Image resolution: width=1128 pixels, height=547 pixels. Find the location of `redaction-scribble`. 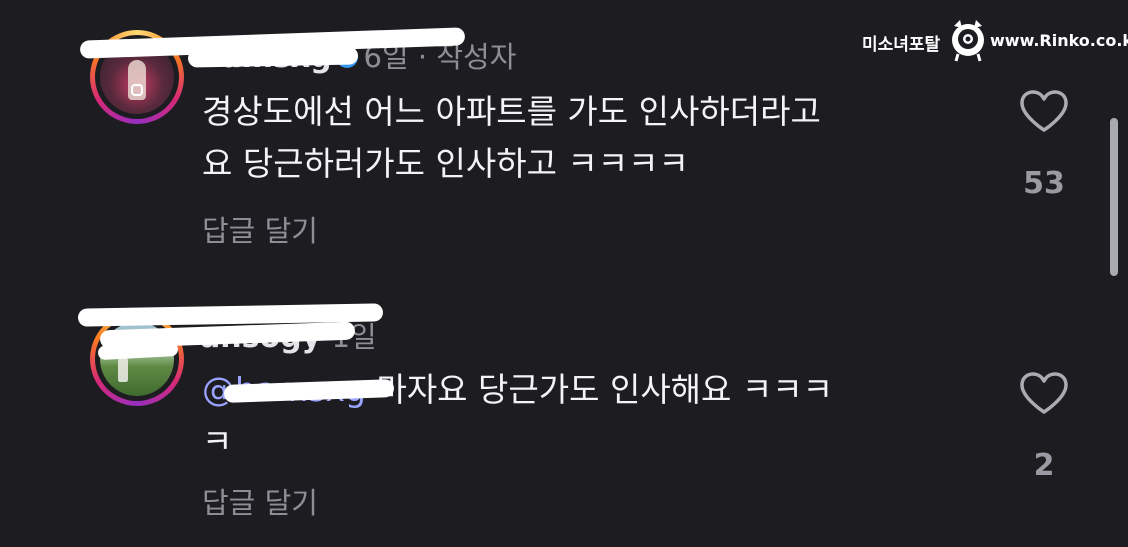

redaction-scribble is located at coordinates (273, 57).